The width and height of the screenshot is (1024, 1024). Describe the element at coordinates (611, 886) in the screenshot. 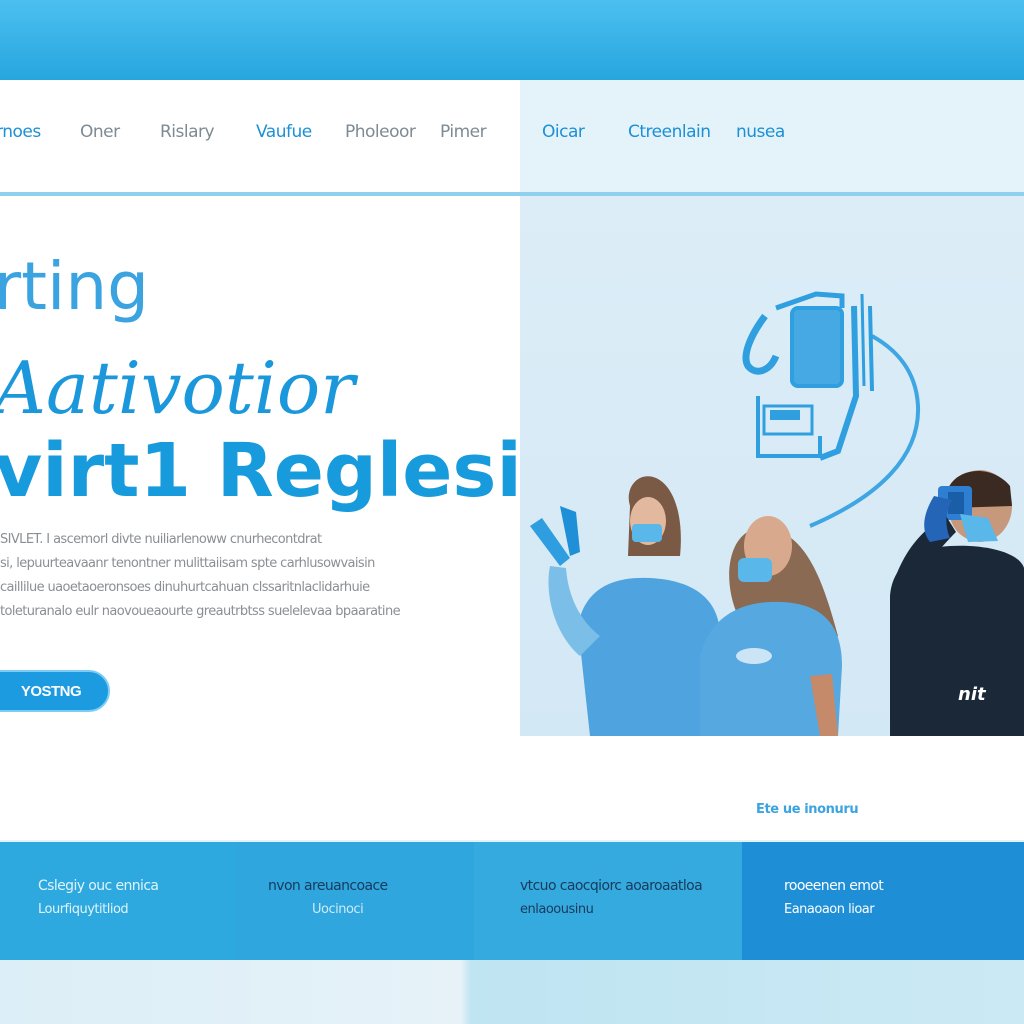

I see `feature-title: vtcuo caocqiorc aoaroaatloa` at that location.